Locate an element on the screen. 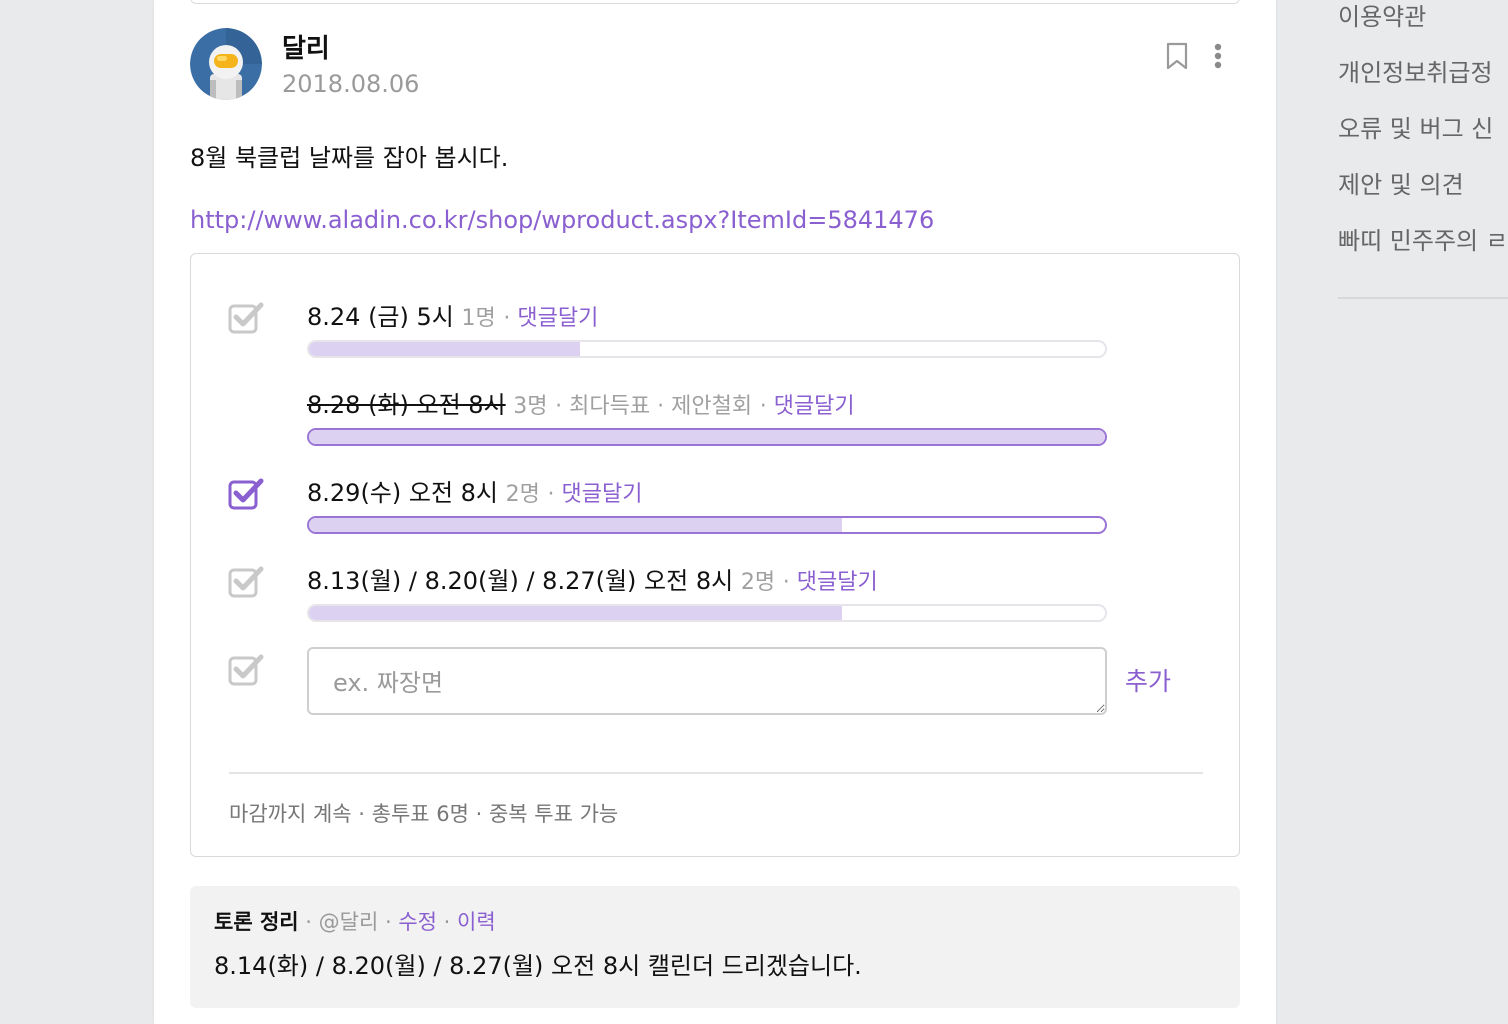 The width and height of the screenshot is (1508, 1024). option-extra: · 최다득표 · 제안철회 is located at coordinates (654, 406).